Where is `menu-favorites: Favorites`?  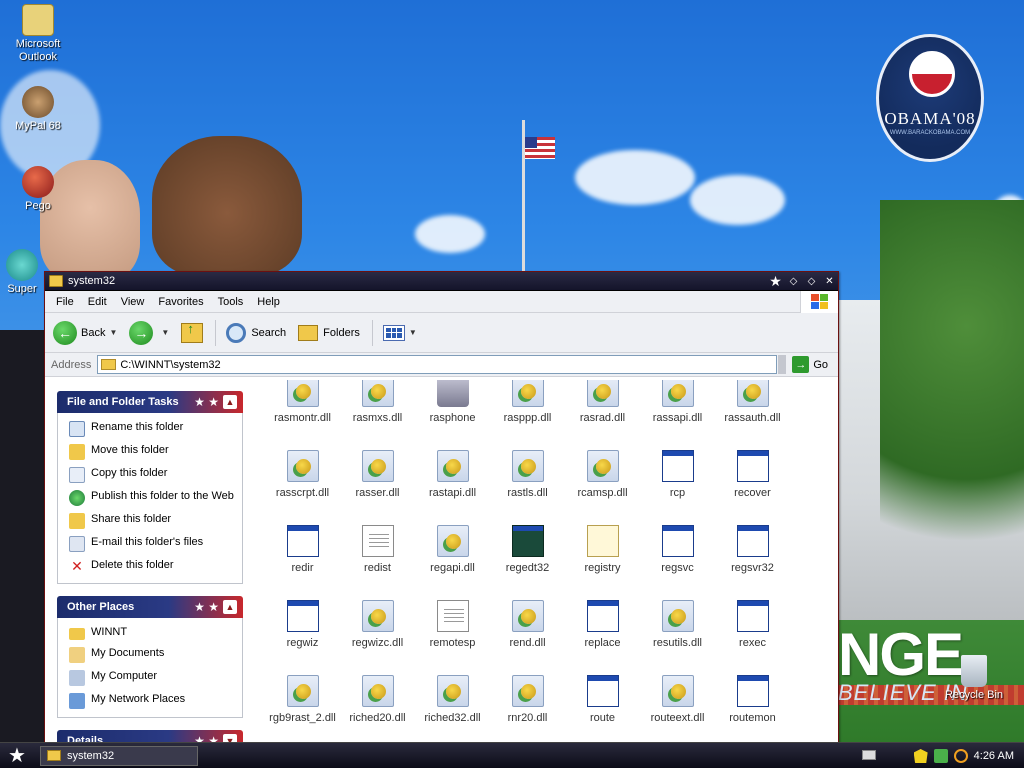
menu-favorites: Favorites is located at coordinates (180, 302).